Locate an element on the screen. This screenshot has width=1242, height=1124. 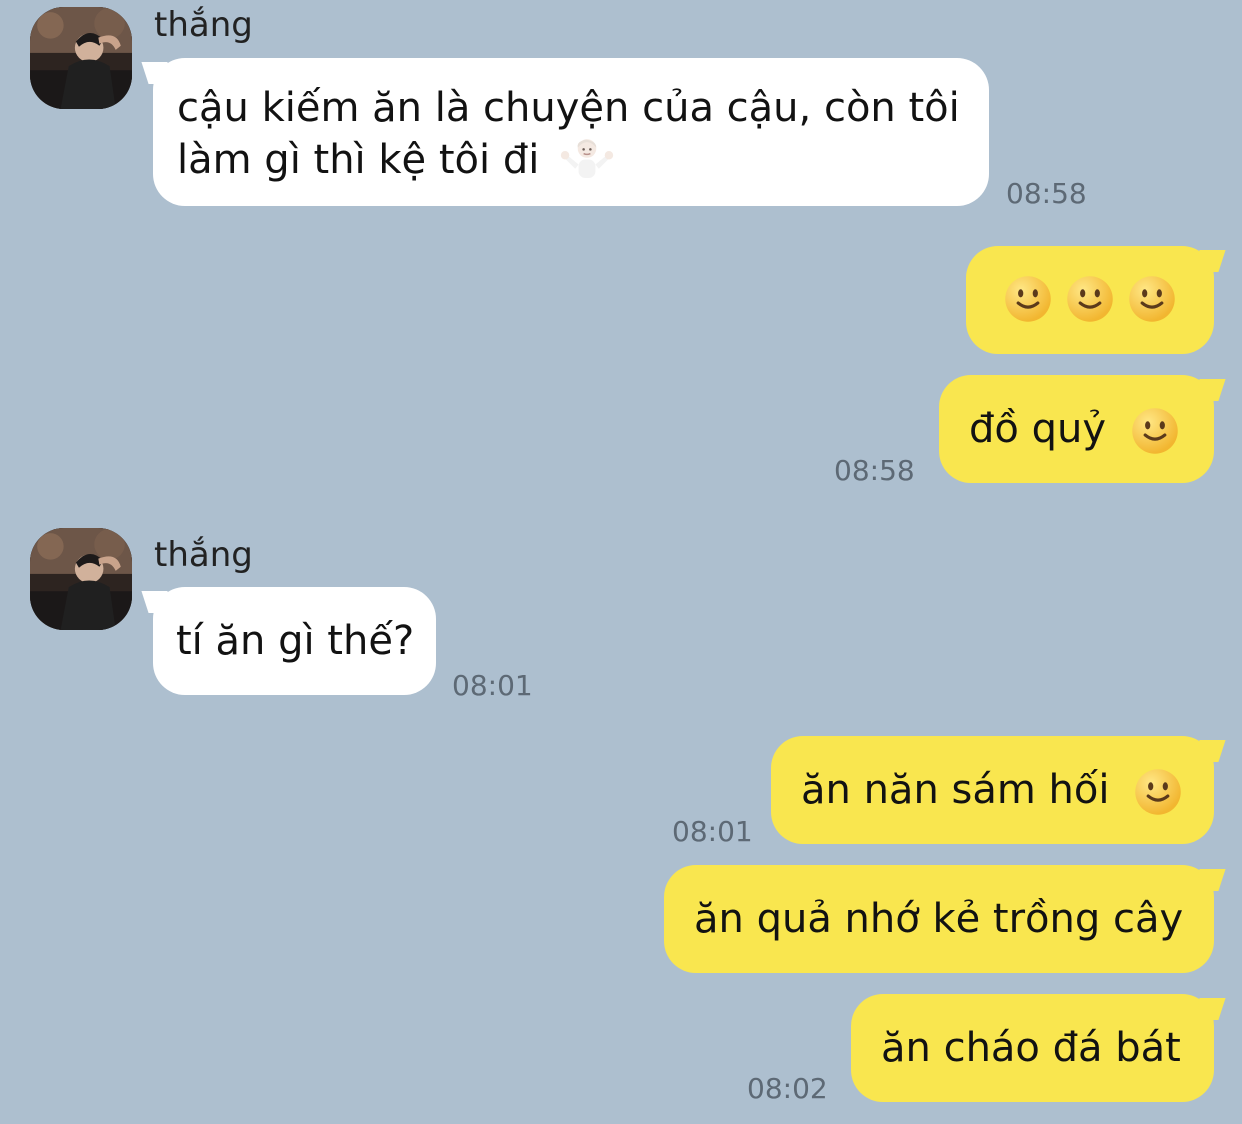
outgoing-message-bubble: đồ quỷ is located at coordinates (1076, 429).